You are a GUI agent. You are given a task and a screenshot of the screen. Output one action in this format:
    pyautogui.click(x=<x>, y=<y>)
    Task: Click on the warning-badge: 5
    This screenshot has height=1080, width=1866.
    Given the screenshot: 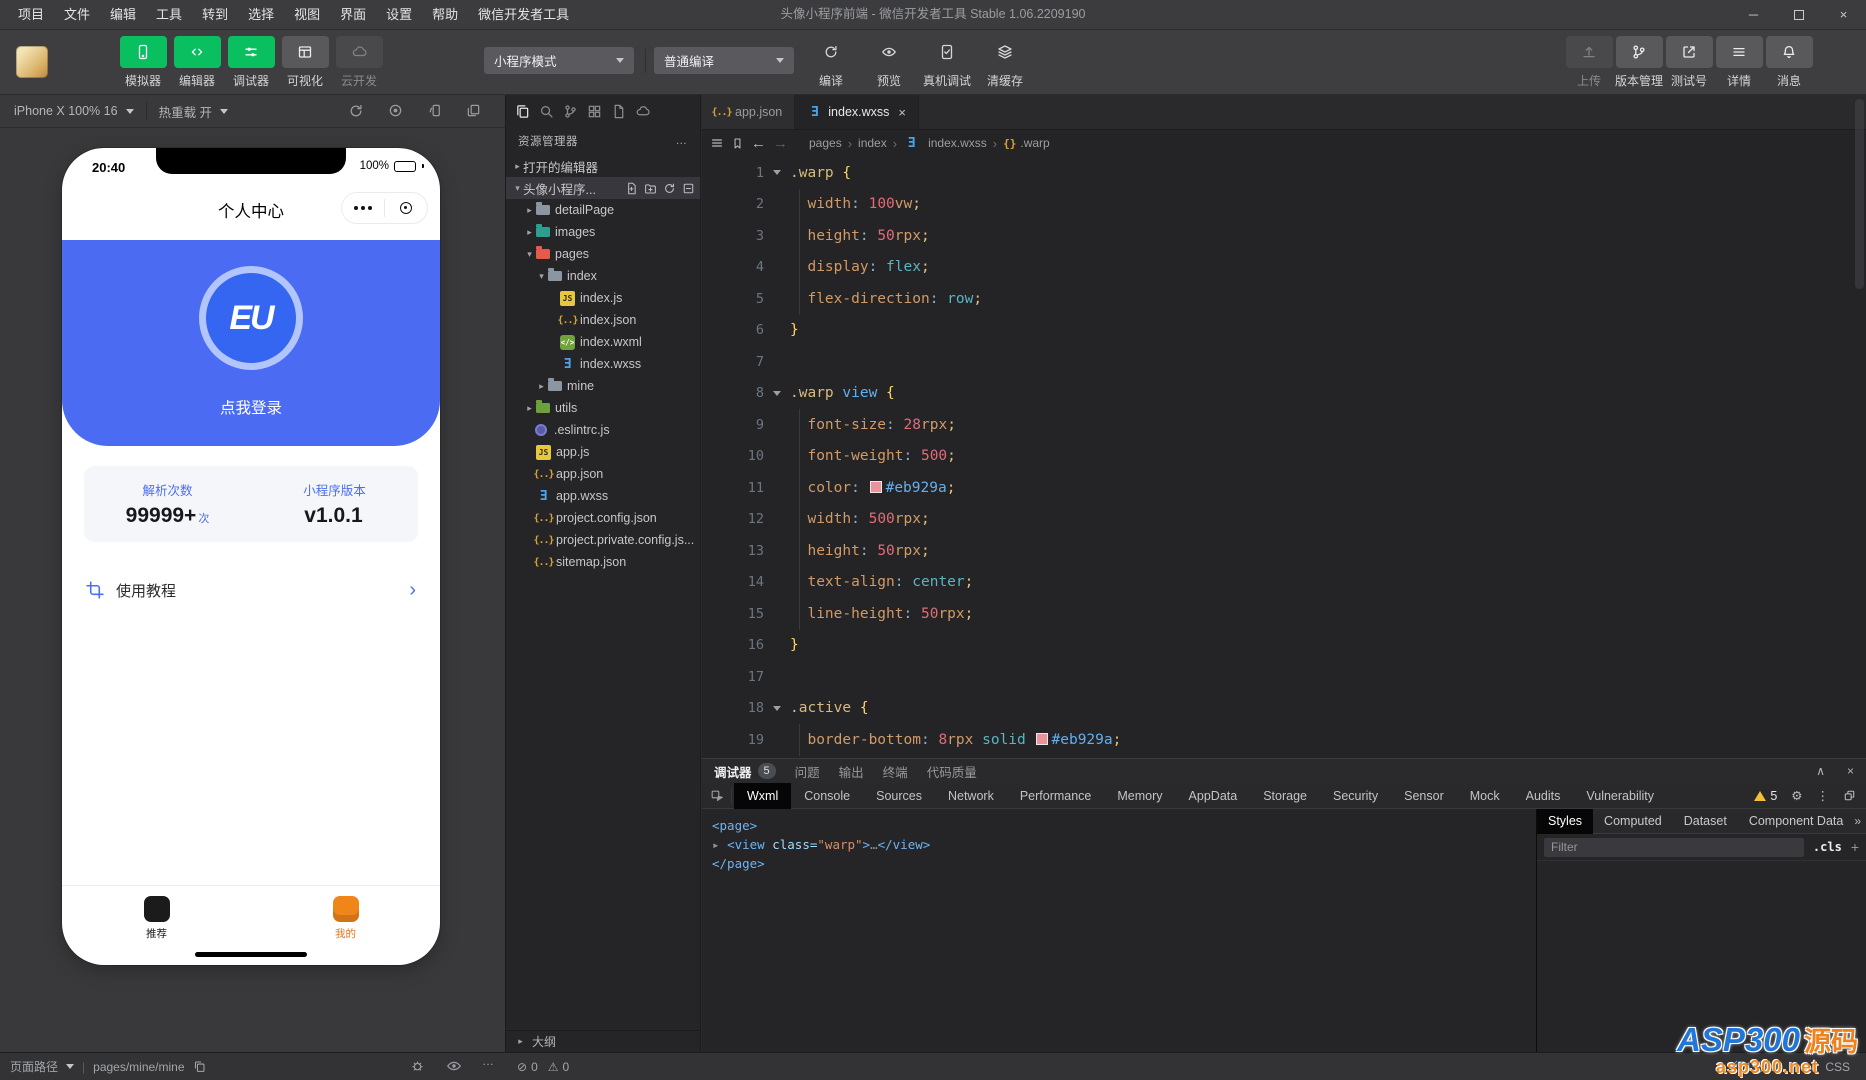 What is the action you would take?
    pyautogui.click(x=1765, y=796)
    